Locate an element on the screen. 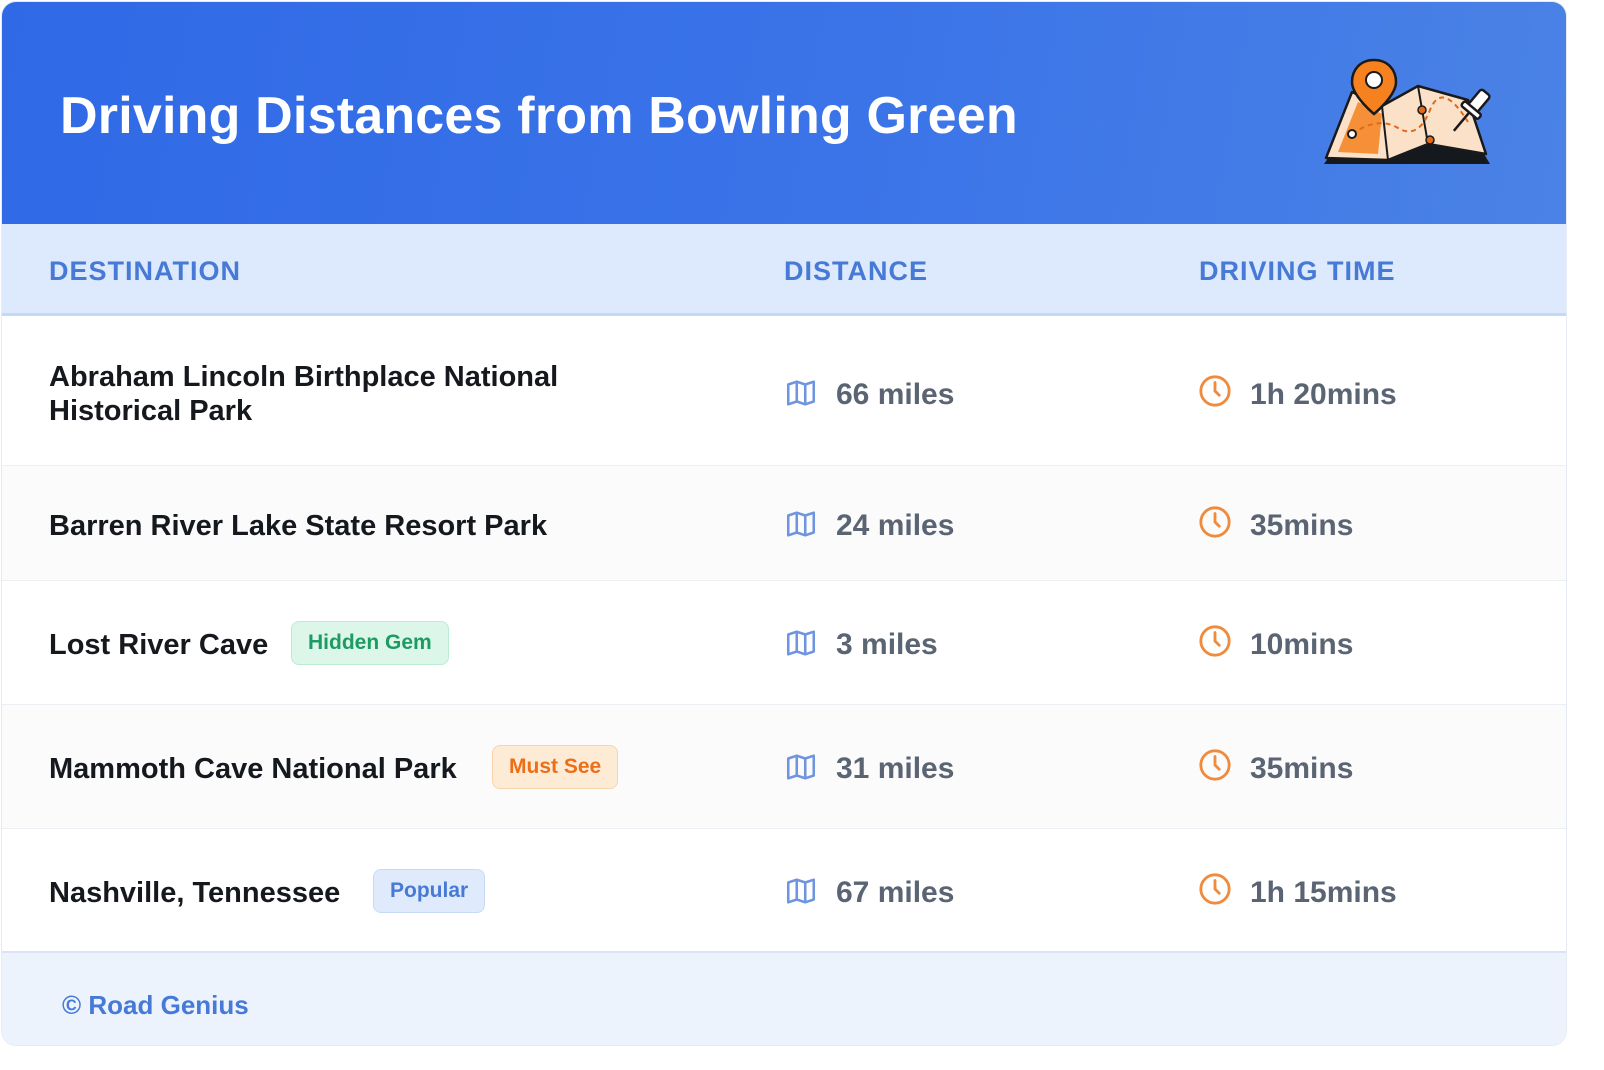 The image size is (1604, 1070). distance-value: 31 miles is located at coordinates (895, 768).